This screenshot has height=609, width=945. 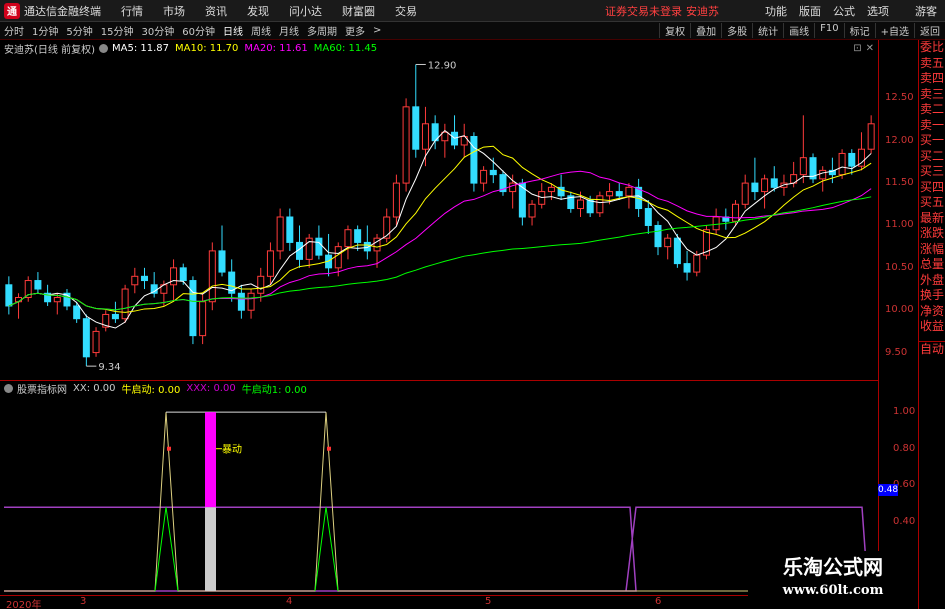 What do you see at coordinates (888, 490) in the screenshot?
I see `indicator-value-tag: 0.48` at bounding box center [888, 490].